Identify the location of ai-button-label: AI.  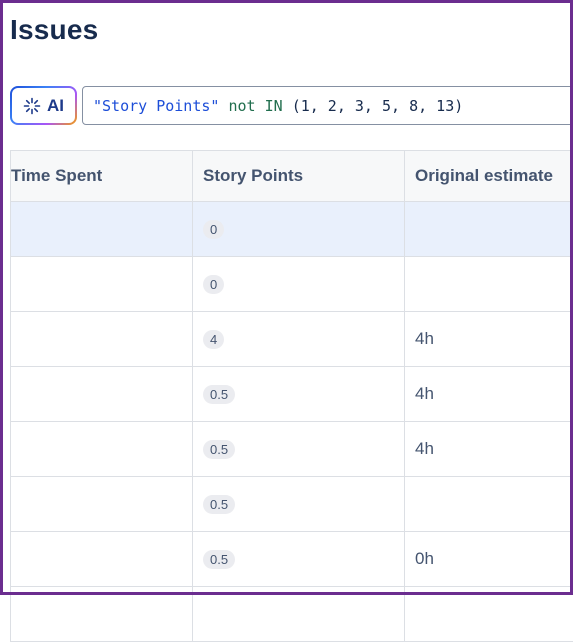
(55, 105).